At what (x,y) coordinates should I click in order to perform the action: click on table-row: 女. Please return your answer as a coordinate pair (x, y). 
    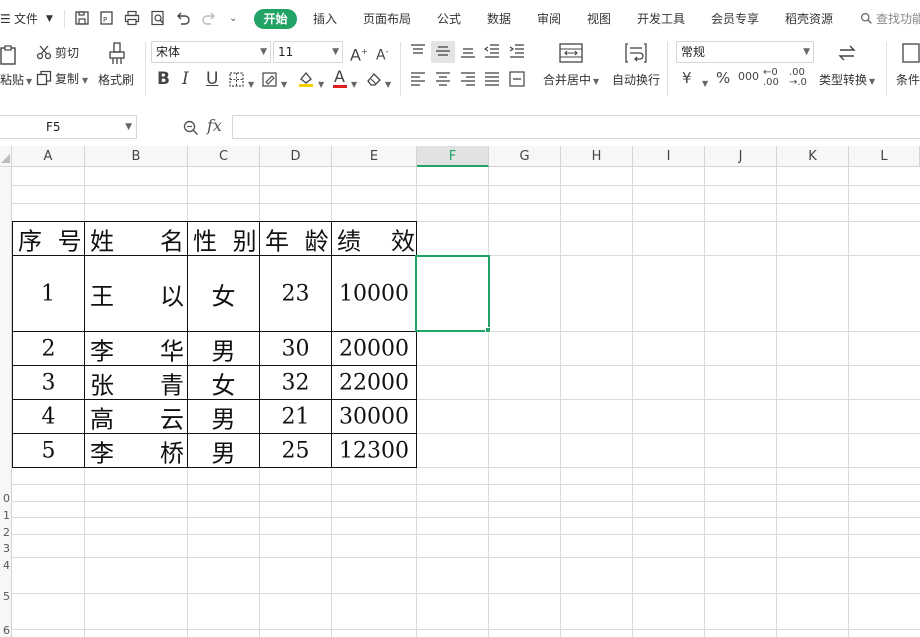
    Looking at the image, I should click on (224, 294).